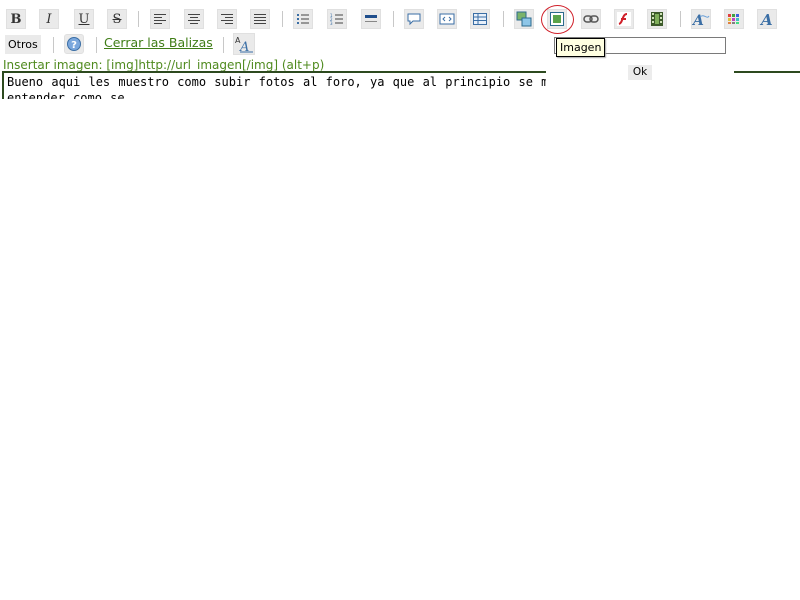 This screenshot has width=800, height=600. What do you see at coordinates (581, 47) in the screenshot?
I see `image-tooltip: Imagen` at bounding box center [581, 47].